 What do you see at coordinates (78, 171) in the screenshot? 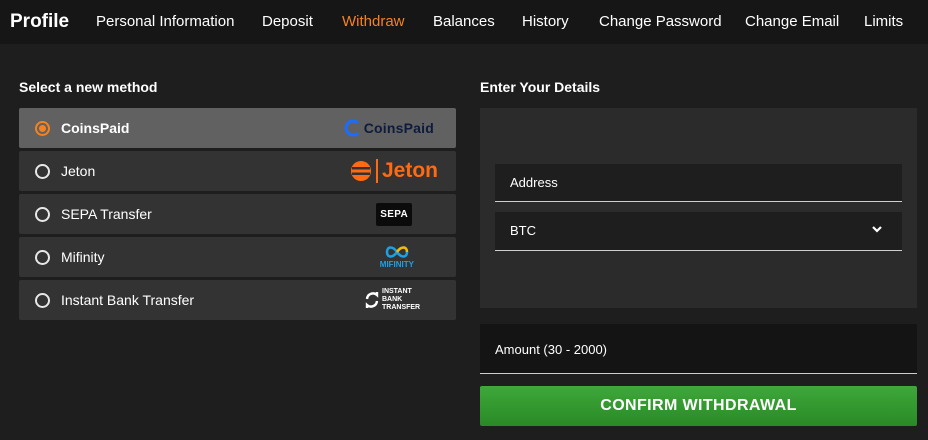
I see `method-label: Jeton` at bounding box center [78, 171].